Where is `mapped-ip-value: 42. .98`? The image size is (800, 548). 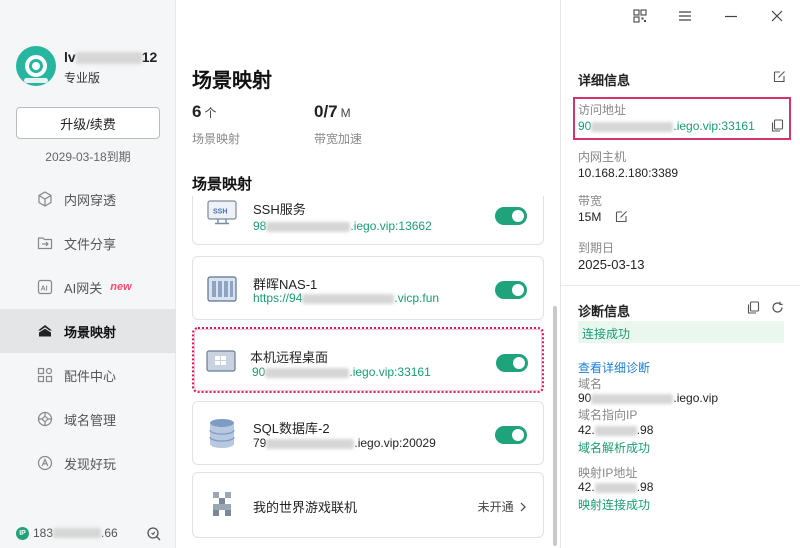
mapped-ip-value: 42. .98 is located at coordinates (616, 487).